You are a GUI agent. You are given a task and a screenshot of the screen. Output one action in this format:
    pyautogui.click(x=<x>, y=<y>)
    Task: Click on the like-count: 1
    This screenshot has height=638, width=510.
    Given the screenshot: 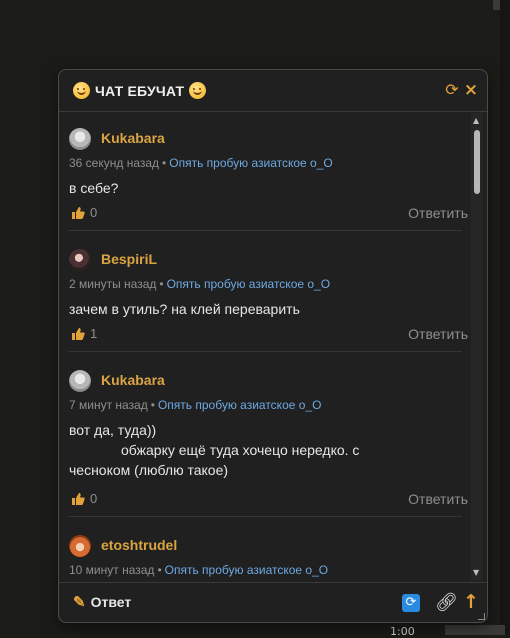 What is the action you would take?
    pyautogui.click(x=94, y=333)
    